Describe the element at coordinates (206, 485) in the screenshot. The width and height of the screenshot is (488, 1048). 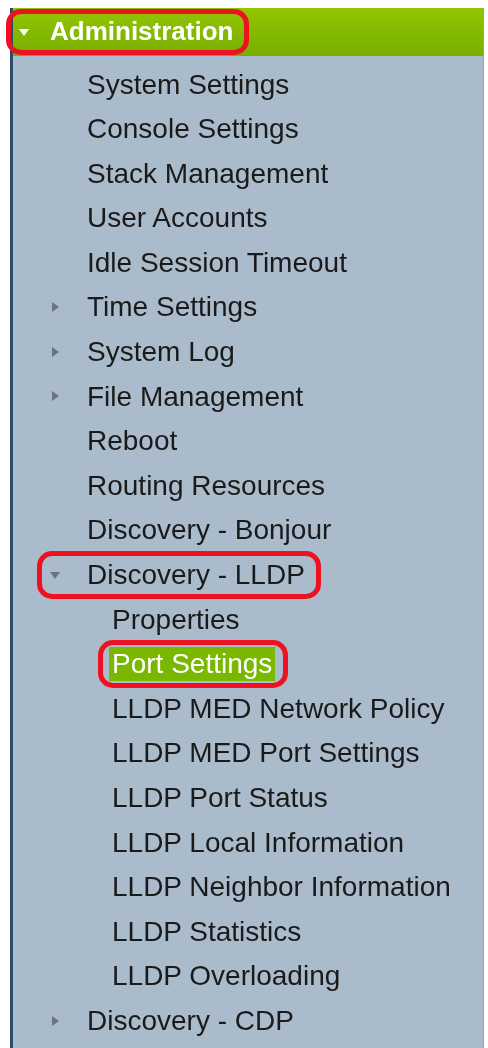
I see `menu-item: Routing Resources` at that location.